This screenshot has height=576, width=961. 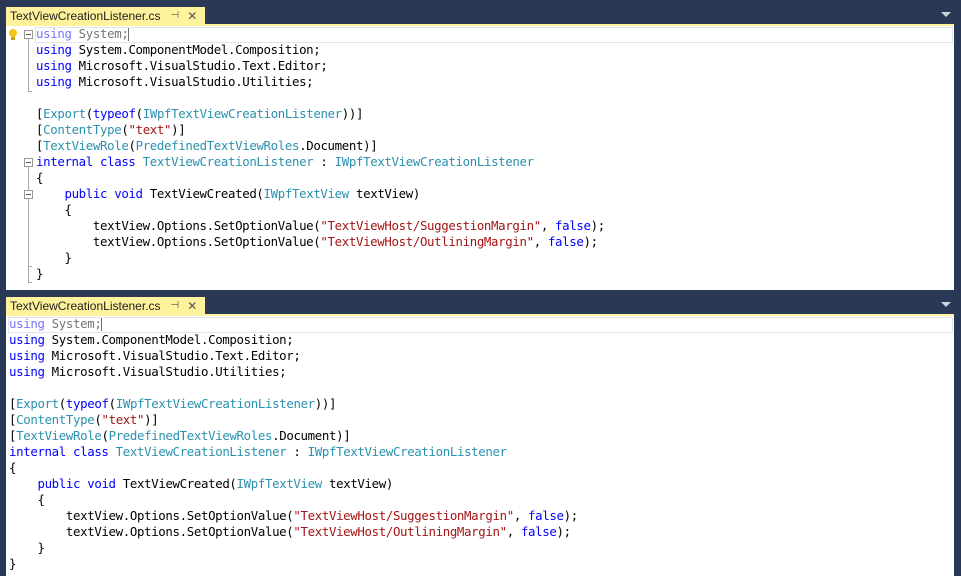 I want to click on code-line: using System;, so click(x=83, y=34).